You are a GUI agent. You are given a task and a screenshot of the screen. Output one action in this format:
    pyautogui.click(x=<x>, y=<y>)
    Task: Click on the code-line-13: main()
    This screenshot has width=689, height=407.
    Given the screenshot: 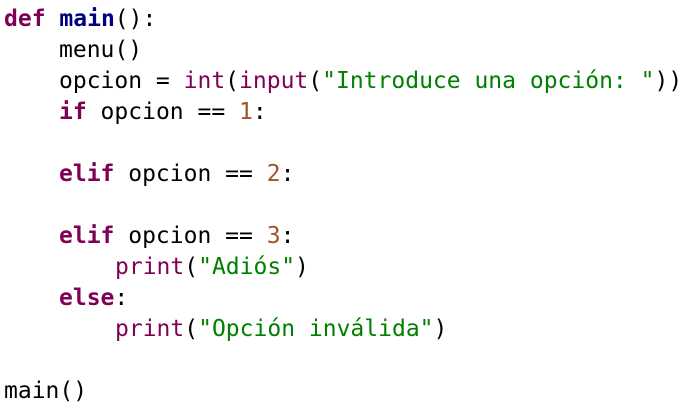 What is the action you would take?
    pyautogui.click(x=346, y=391)
    